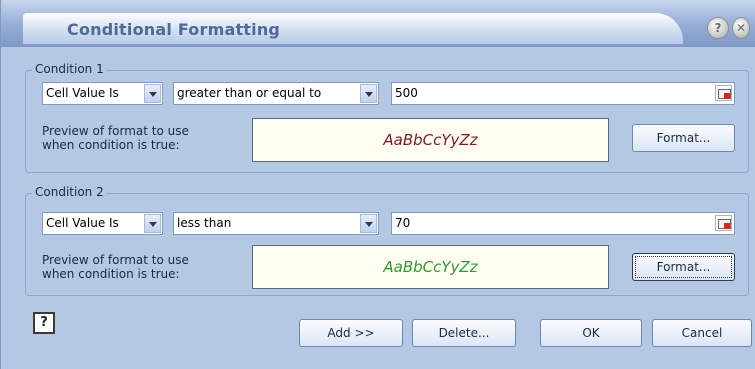 The width and height of the screenshot is (755, 369). What do you see at coordinates (430, 267) in the screenshot?
I see `condition-2-preview-box: AaBbCcYyZz` at bounding box center [430, 267].